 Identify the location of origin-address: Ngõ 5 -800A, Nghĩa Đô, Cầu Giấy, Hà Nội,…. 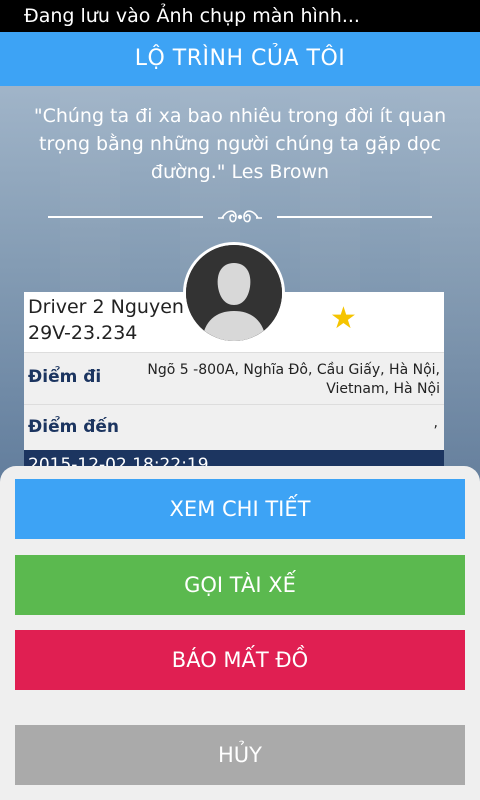
(293, 379).